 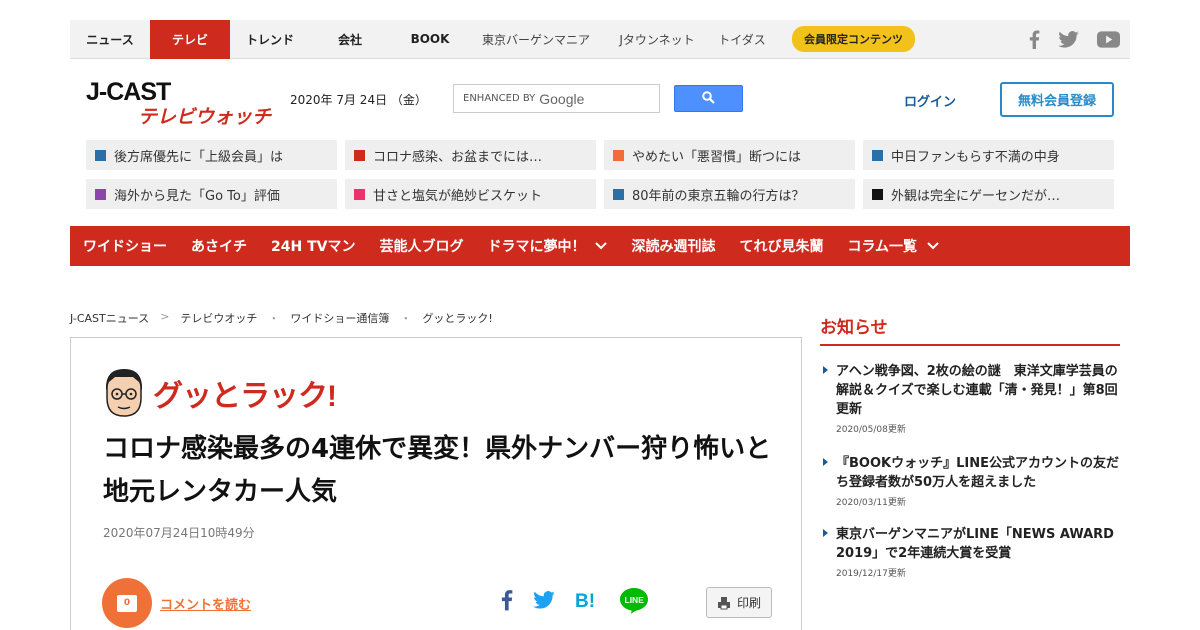 I want to click on hatena-bookmark-icon: B!, so click(x=587, y=602).